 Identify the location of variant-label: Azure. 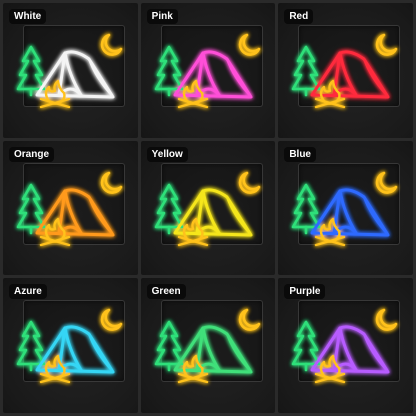
(28, 292).